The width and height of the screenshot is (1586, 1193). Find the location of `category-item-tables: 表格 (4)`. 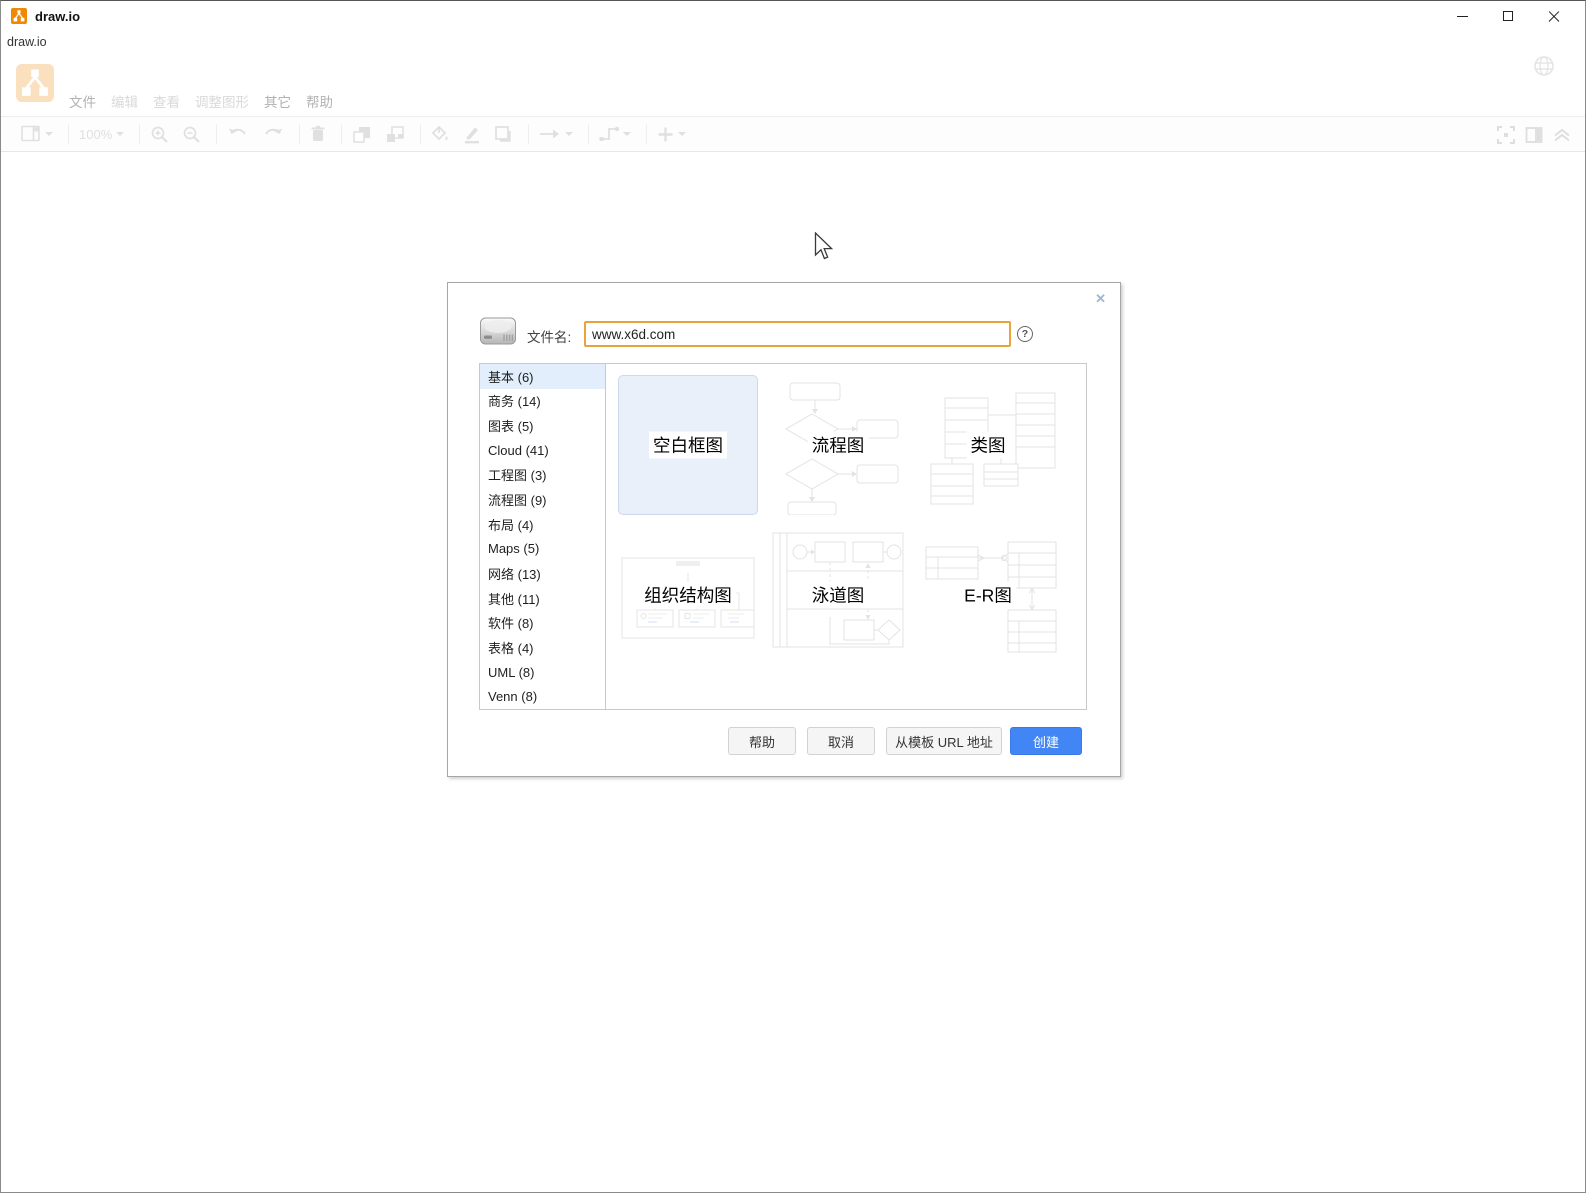

category-item-tables: 表格 (4) is located at coordinates (542, 647).